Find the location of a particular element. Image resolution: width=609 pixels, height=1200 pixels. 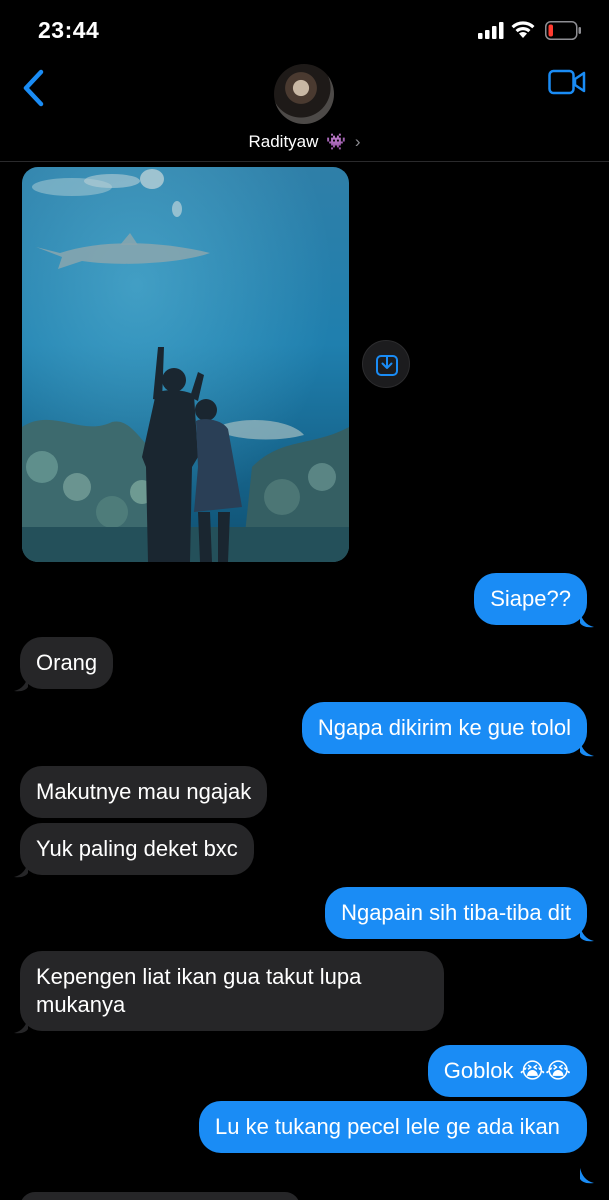

battery-icon is located at coordinates (563, 30).